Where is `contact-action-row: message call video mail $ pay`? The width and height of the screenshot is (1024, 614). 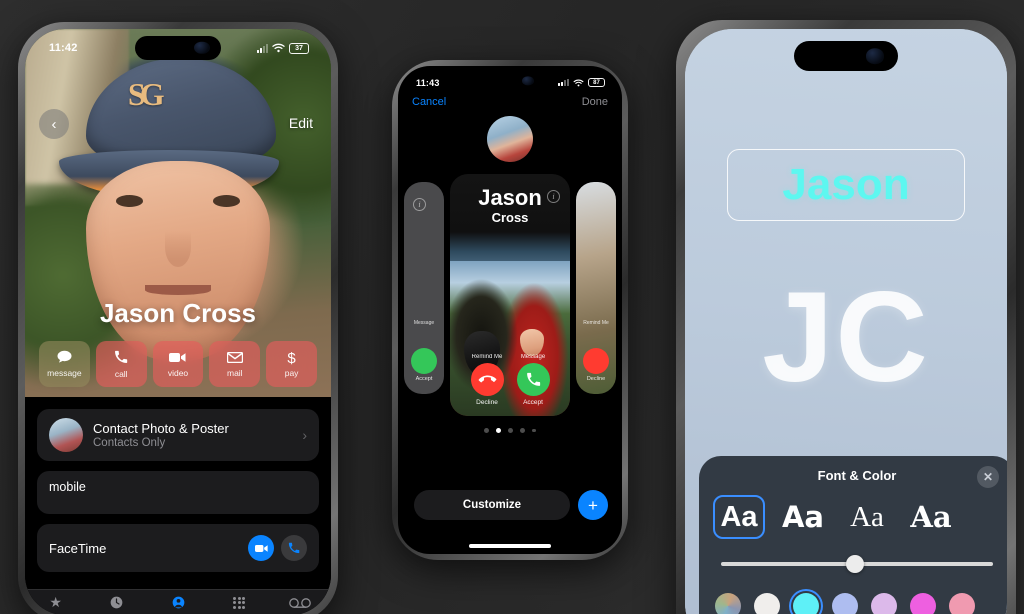 contact-action-row: message call video mail $ pay is located at coordinates (178, 364).